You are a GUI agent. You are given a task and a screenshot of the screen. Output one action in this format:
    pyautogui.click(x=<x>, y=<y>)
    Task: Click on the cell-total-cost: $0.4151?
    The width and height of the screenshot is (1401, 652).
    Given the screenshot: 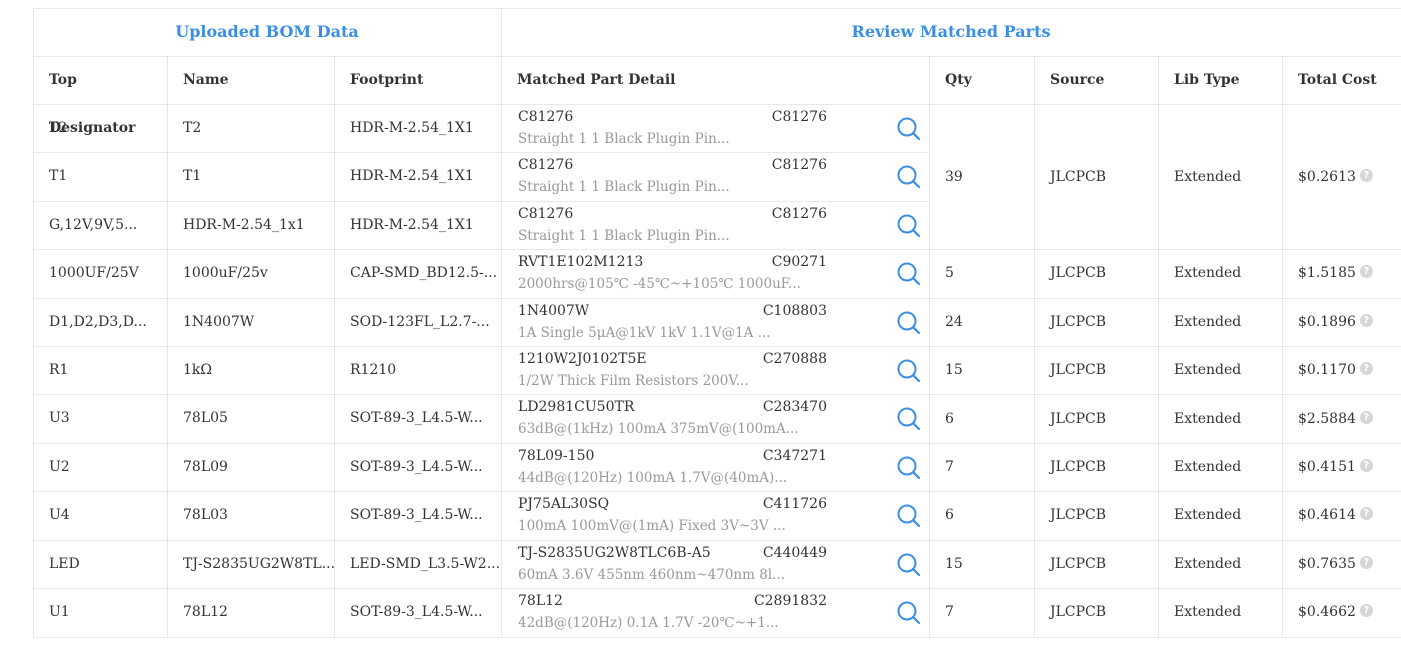 What is the action you would take?
    pyautogui.click(x=1341, y=467)
    